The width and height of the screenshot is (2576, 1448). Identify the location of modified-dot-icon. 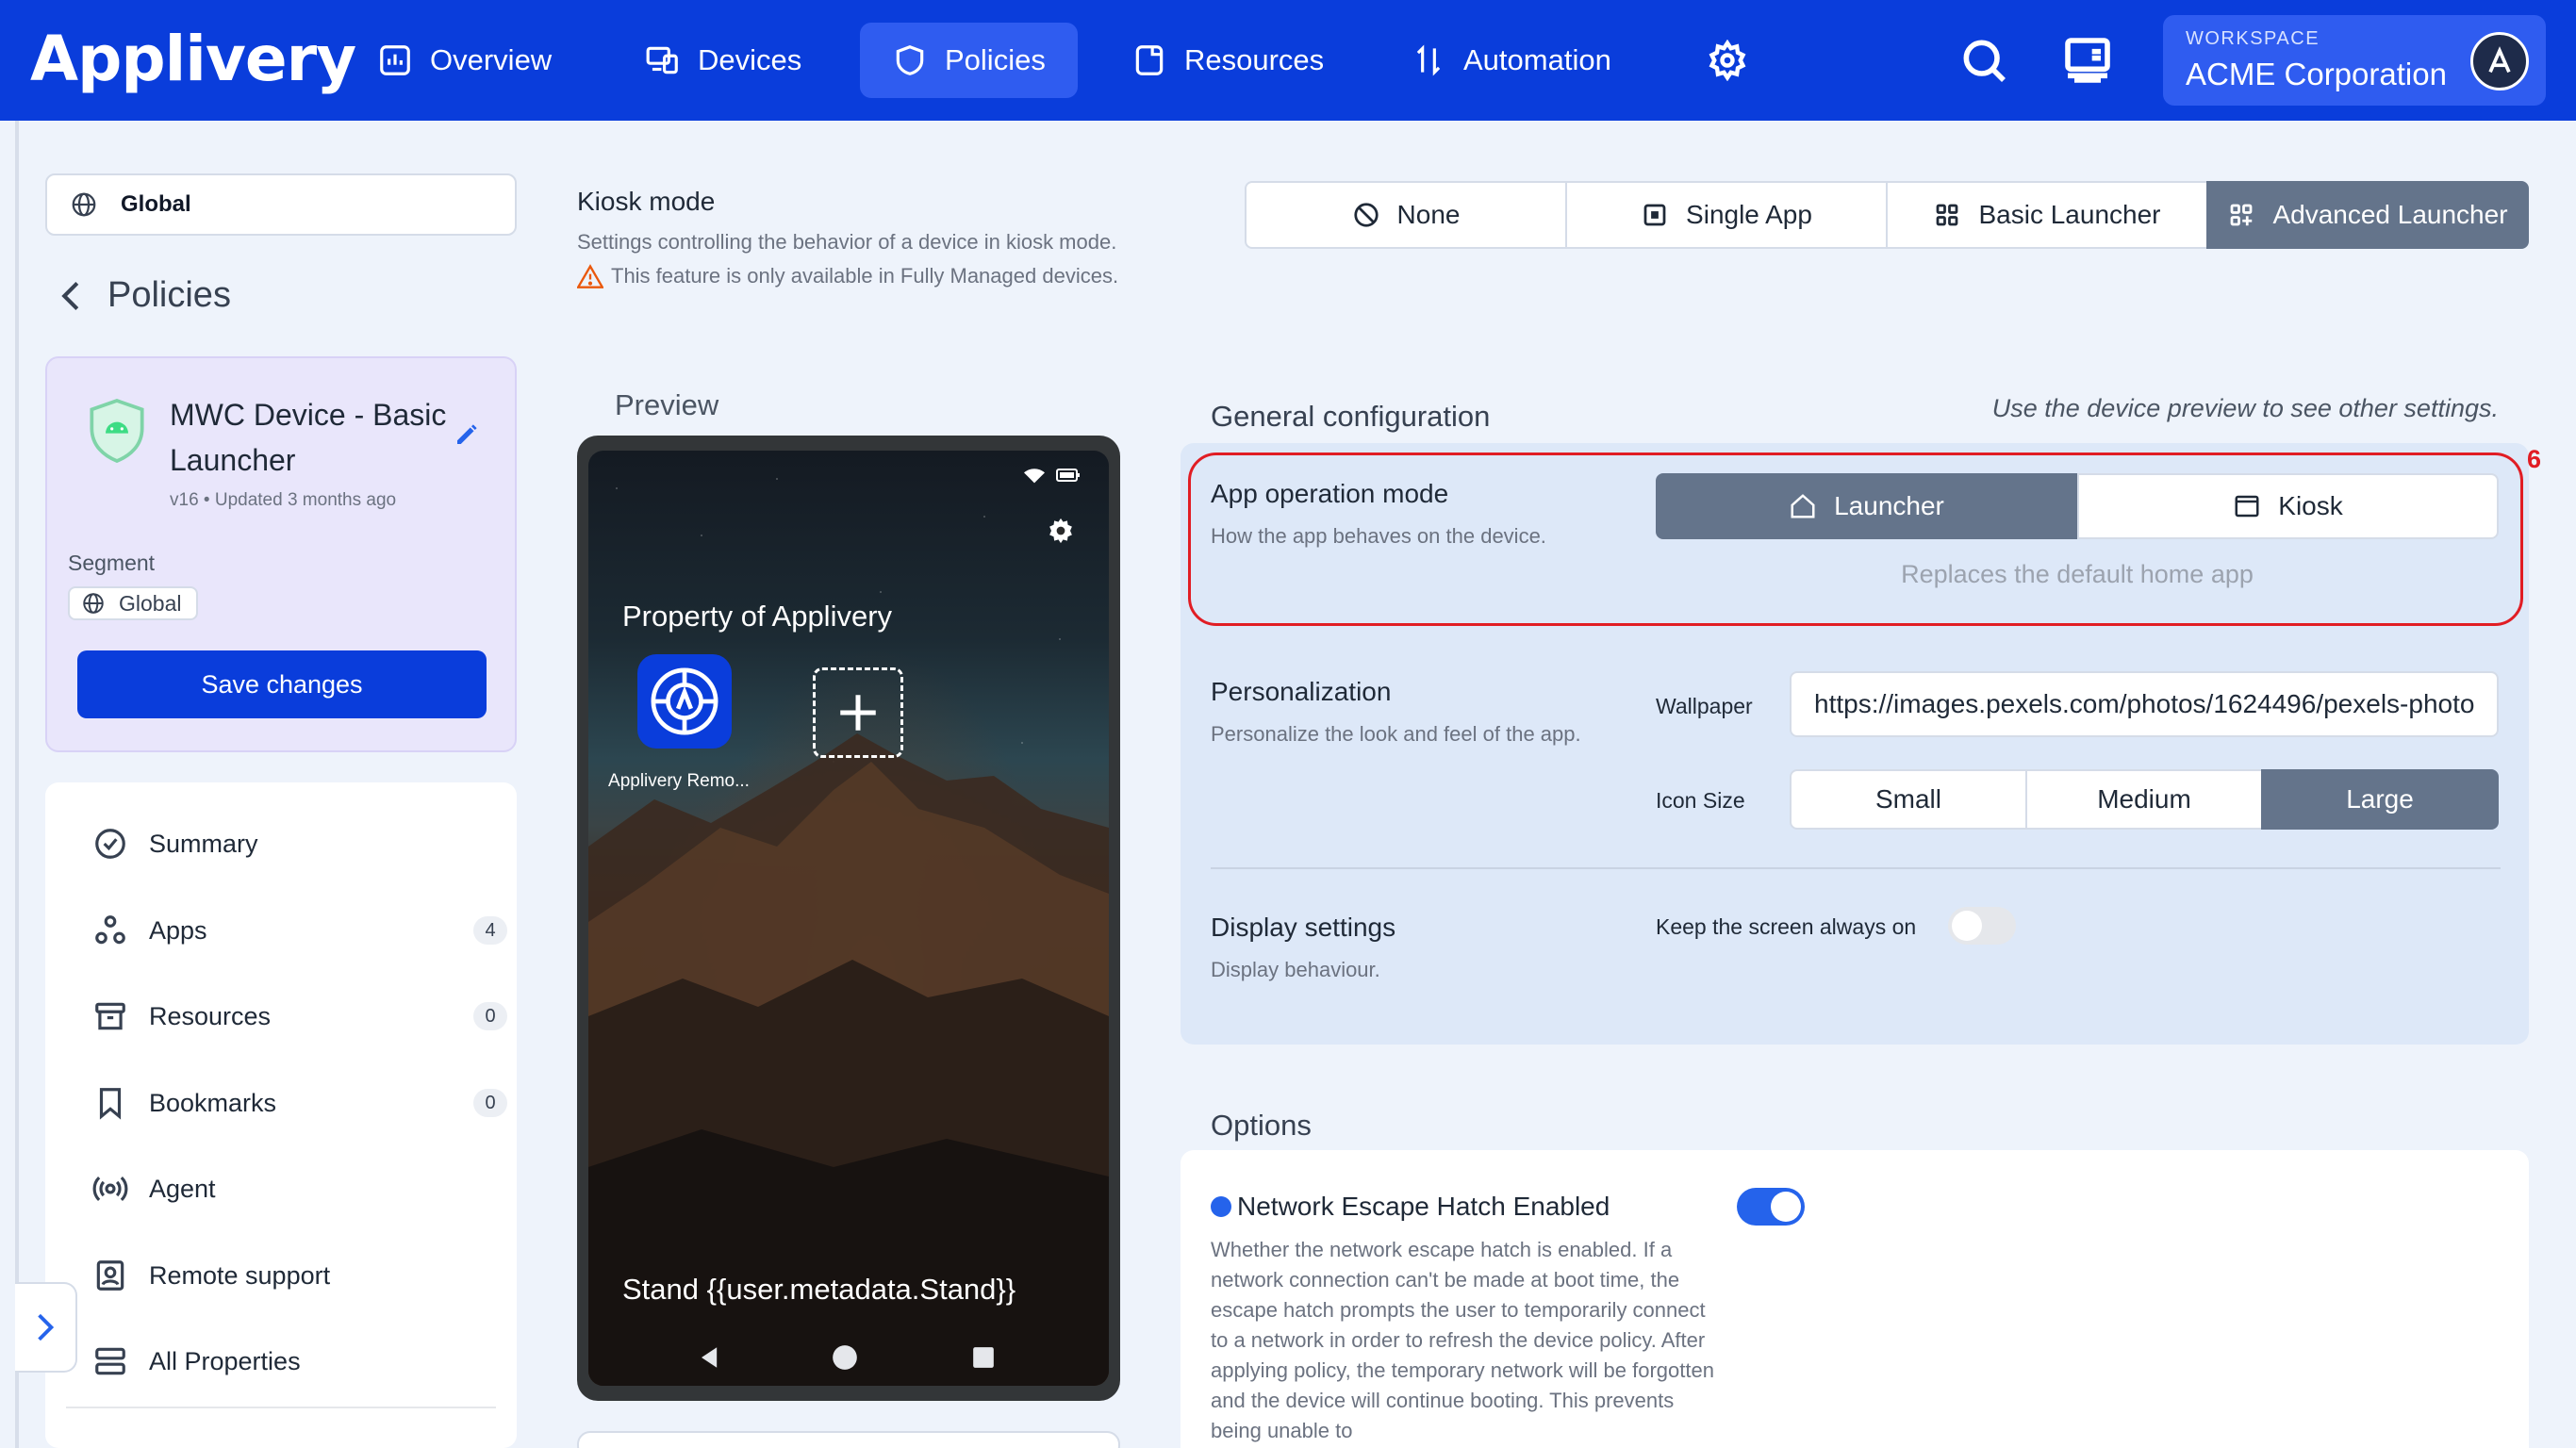
(1221, 1206).